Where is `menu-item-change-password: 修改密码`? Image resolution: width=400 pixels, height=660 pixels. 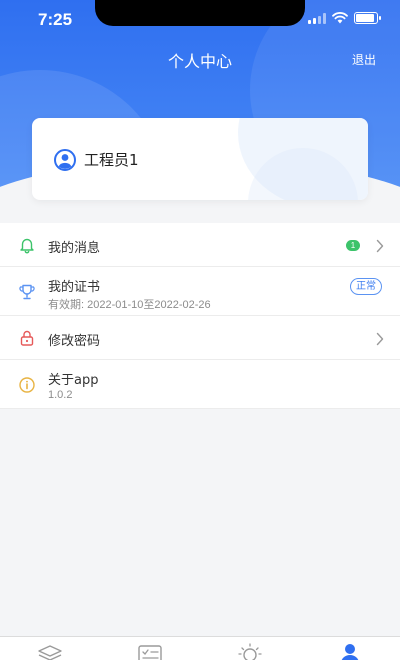
menu-item-change-password: 修改密码 is located at coordinates (200, 338).